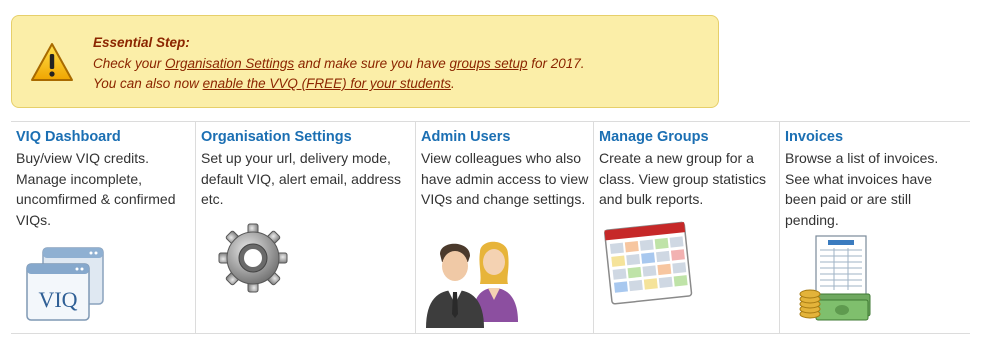 Image resolution: width=982 pixels, height=344 pixels. What do you see at coordinates (105, 137) in the screenshot?
I see `viq-dashboard-link: VIQ Dashboard` at bounding box center [105, 137].